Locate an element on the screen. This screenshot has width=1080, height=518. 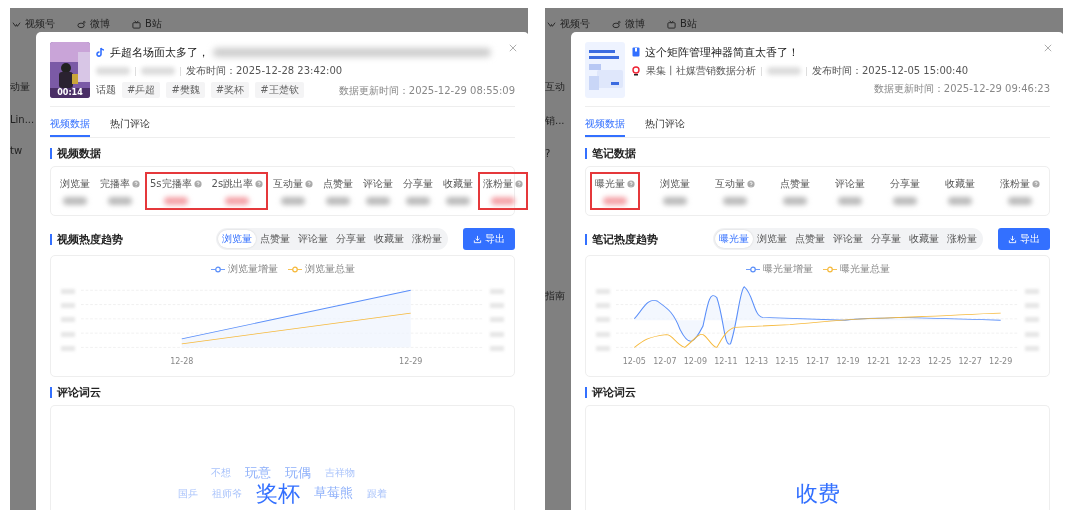
axis-label: 12-05 is located at coordinates (634, 361).